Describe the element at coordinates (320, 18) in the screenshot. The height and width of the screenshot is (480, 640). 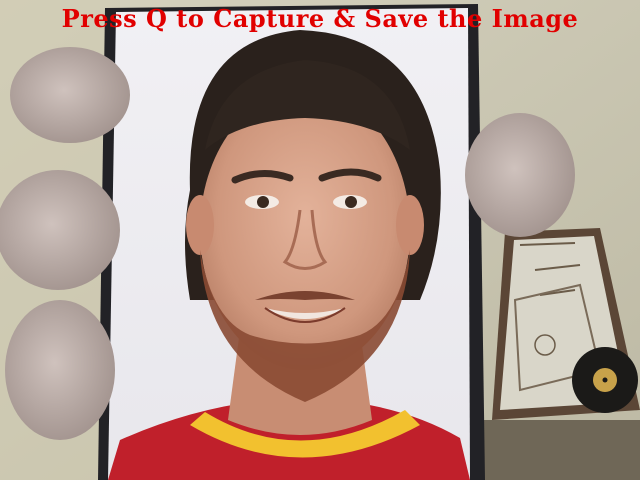
I see `capture-instruction-overlay: Press Q to Capture & Save the Image` at that location.